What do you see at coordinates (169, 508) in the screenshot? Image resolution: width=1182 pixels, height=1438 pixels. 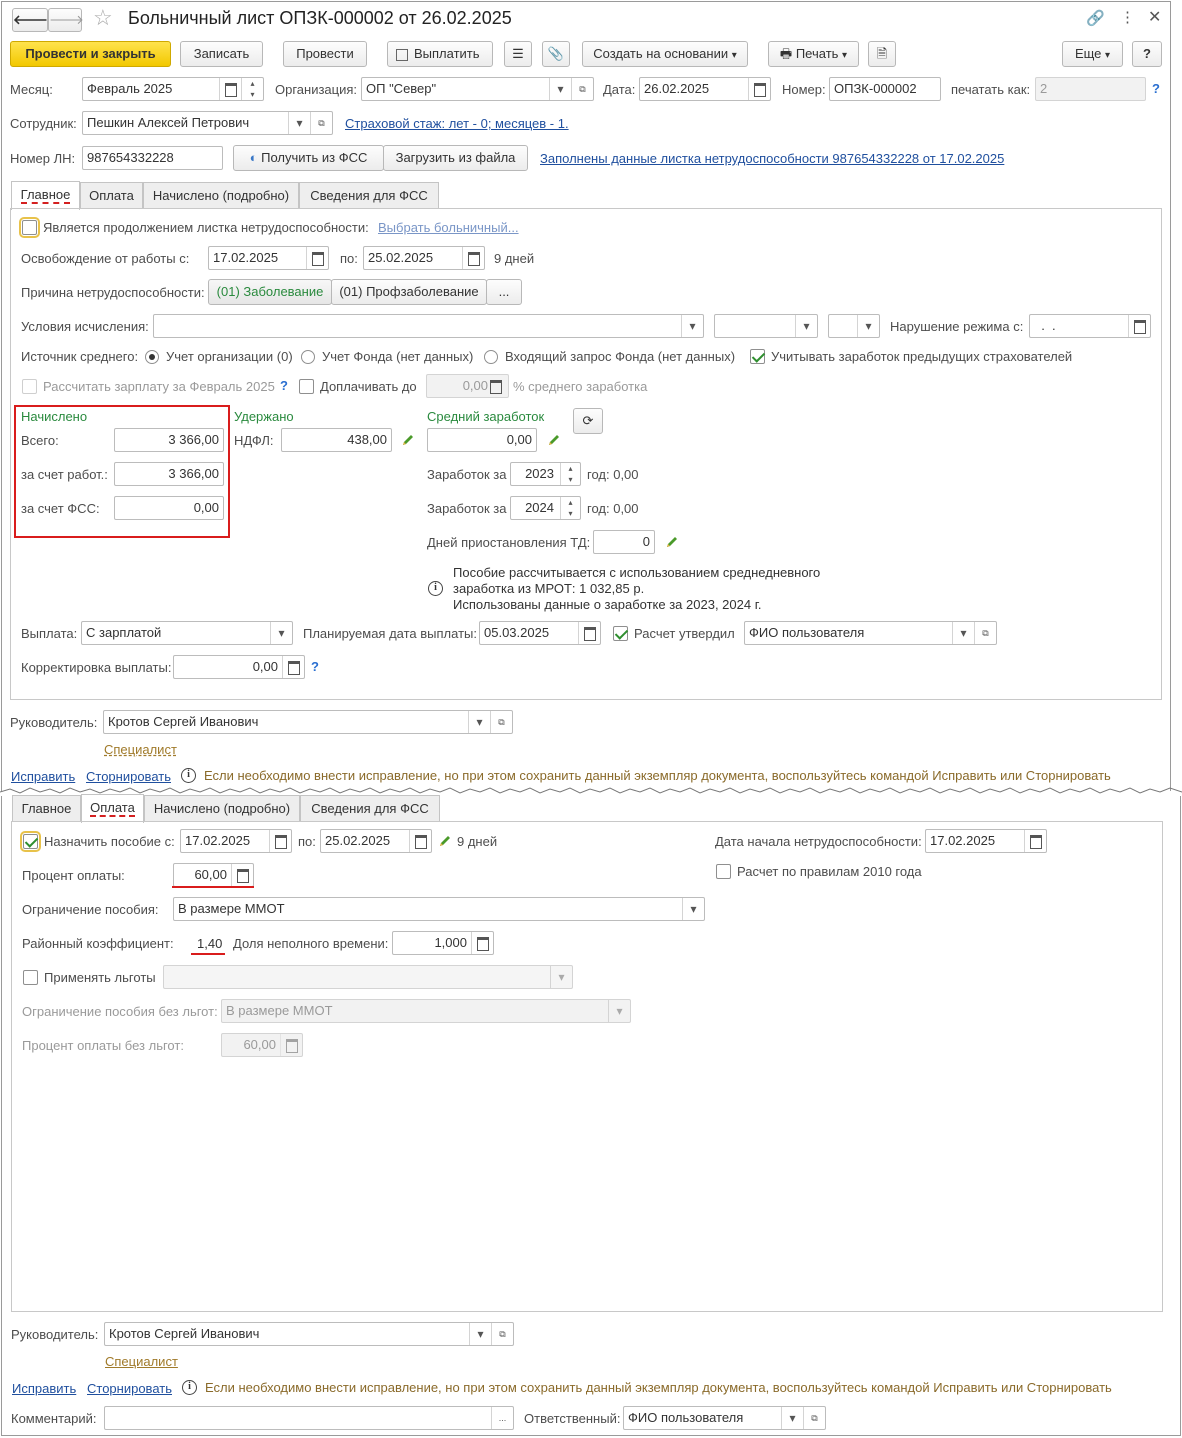 I see `fss-field: 0,00` at bounding box center [169, 508].